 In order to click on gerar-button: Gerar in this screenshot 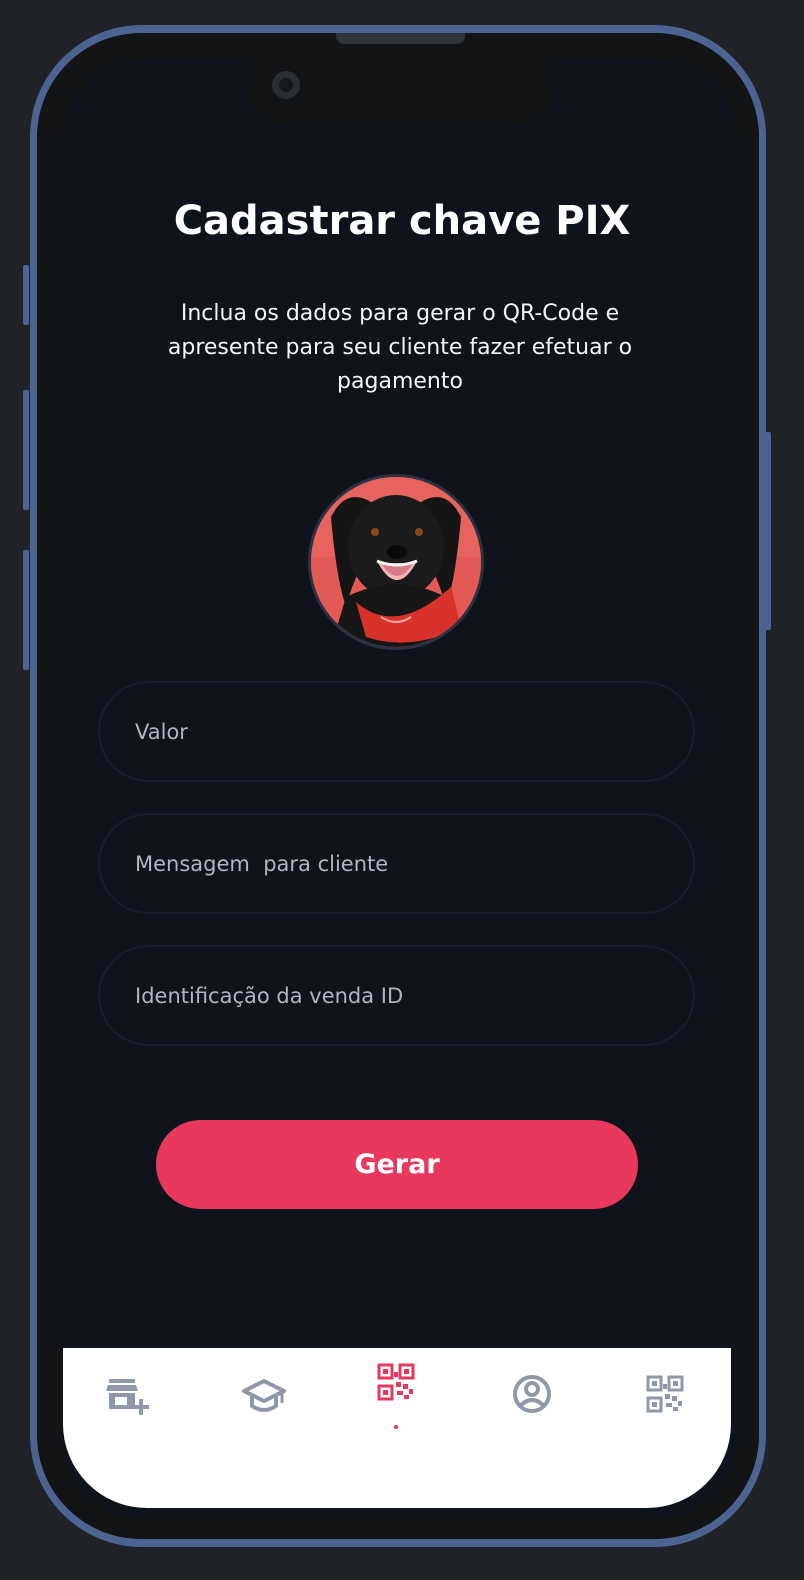, I will do `click(397, 1164)`.